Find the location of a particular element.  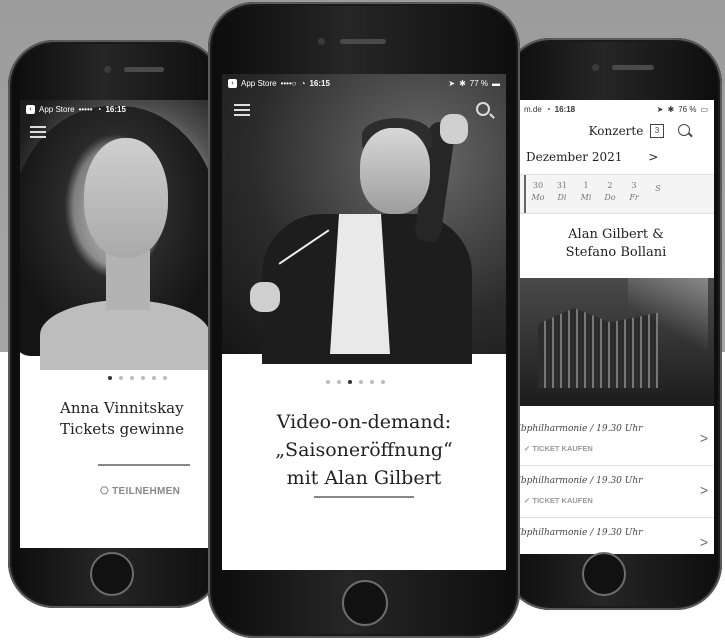

day-cell: 1 Mi is located at coordinates (586, 194).